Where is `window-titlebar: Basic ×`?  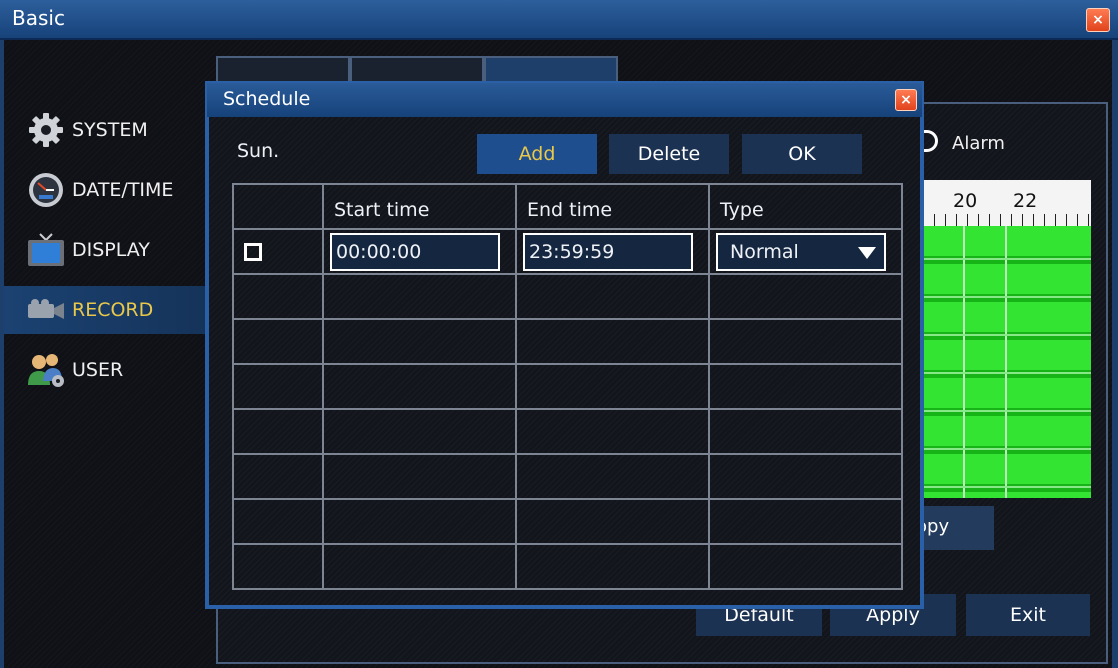
window-titlebar: Basic × is located at coordinates (559, 20).